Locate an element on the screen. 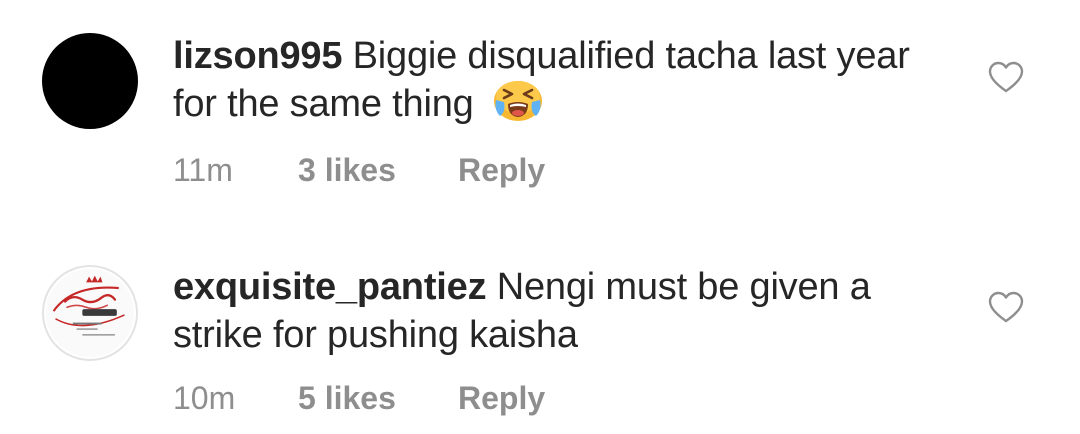 The width and height of the screenshot is (1080, 434). comment-timestamp: 10m is located at coordinates (204, 398).